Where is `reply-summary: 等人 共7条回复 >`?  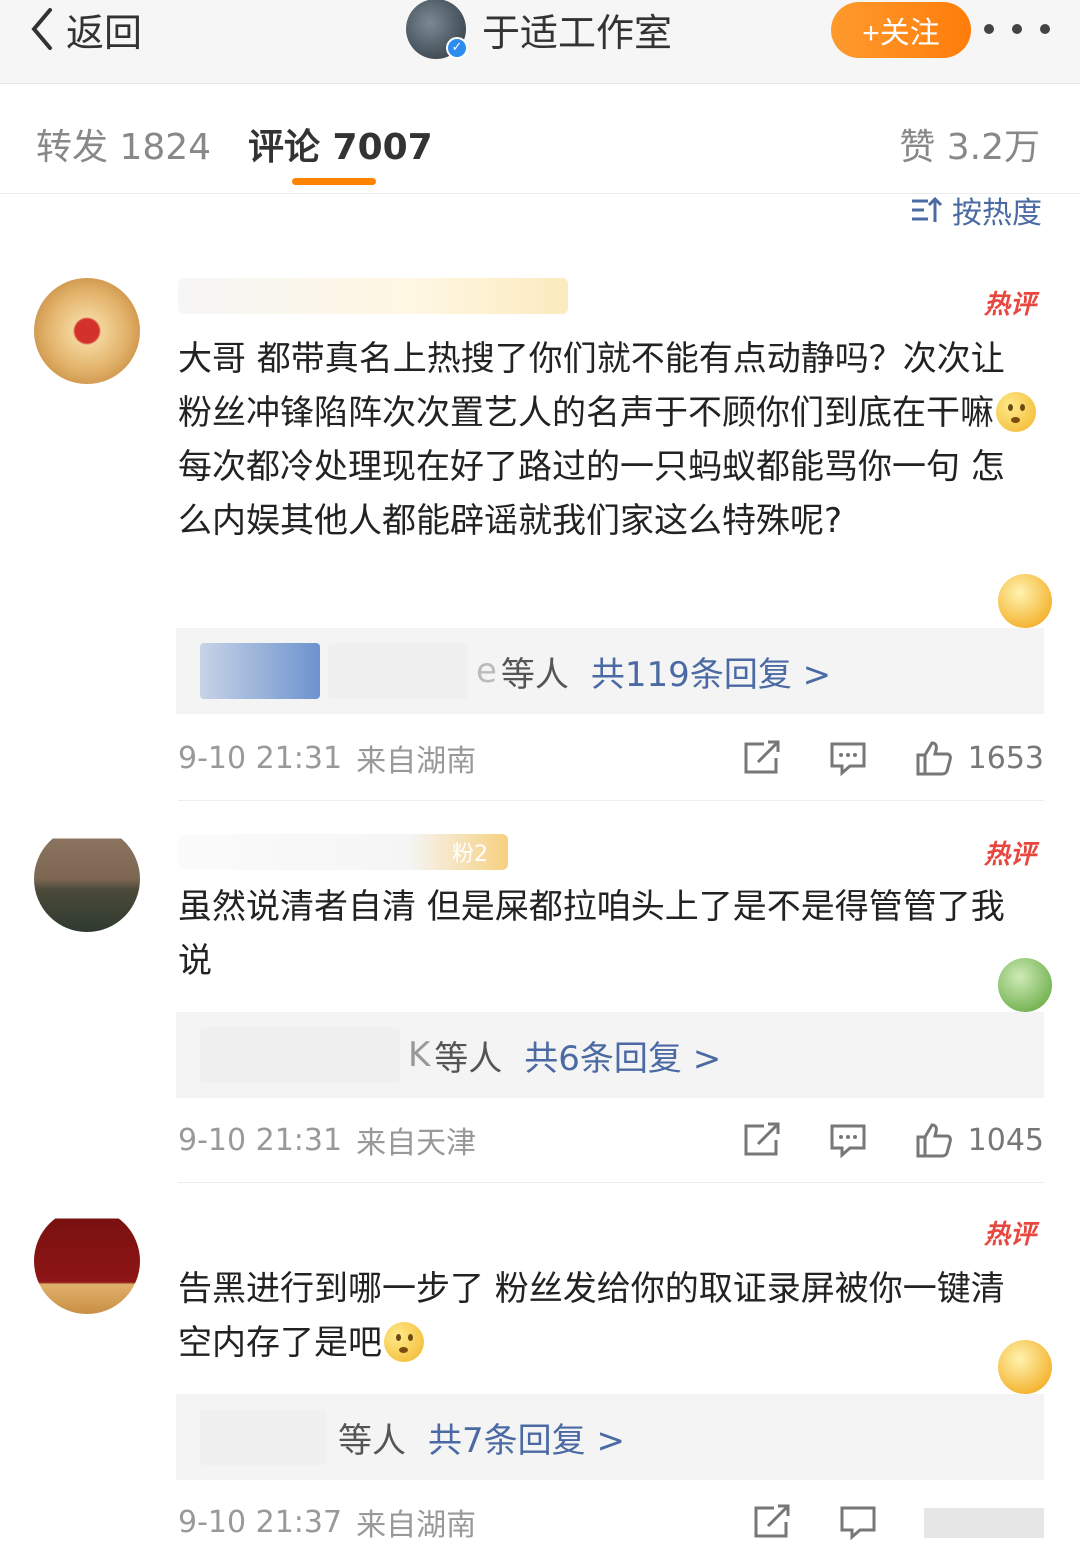
reply-summary: 等人 共7条回复 > is located at coordinates (610, 1437).